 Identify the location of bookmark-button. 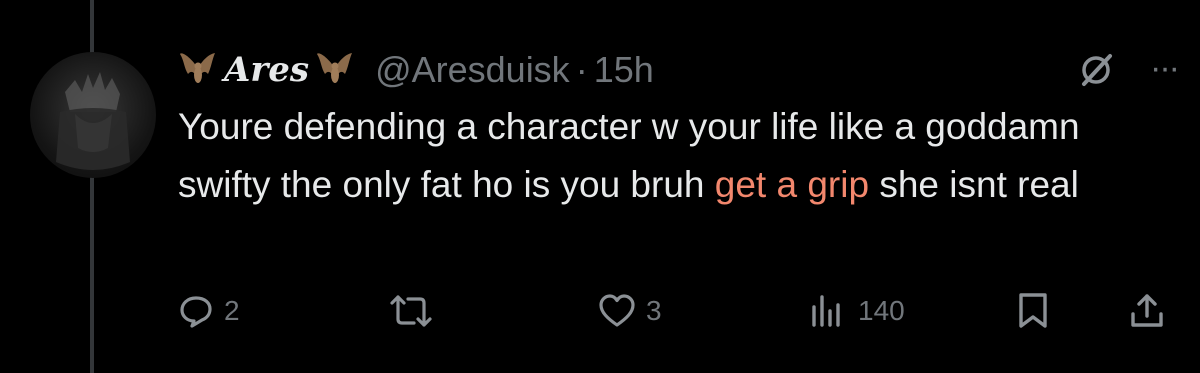
(1033, 311).